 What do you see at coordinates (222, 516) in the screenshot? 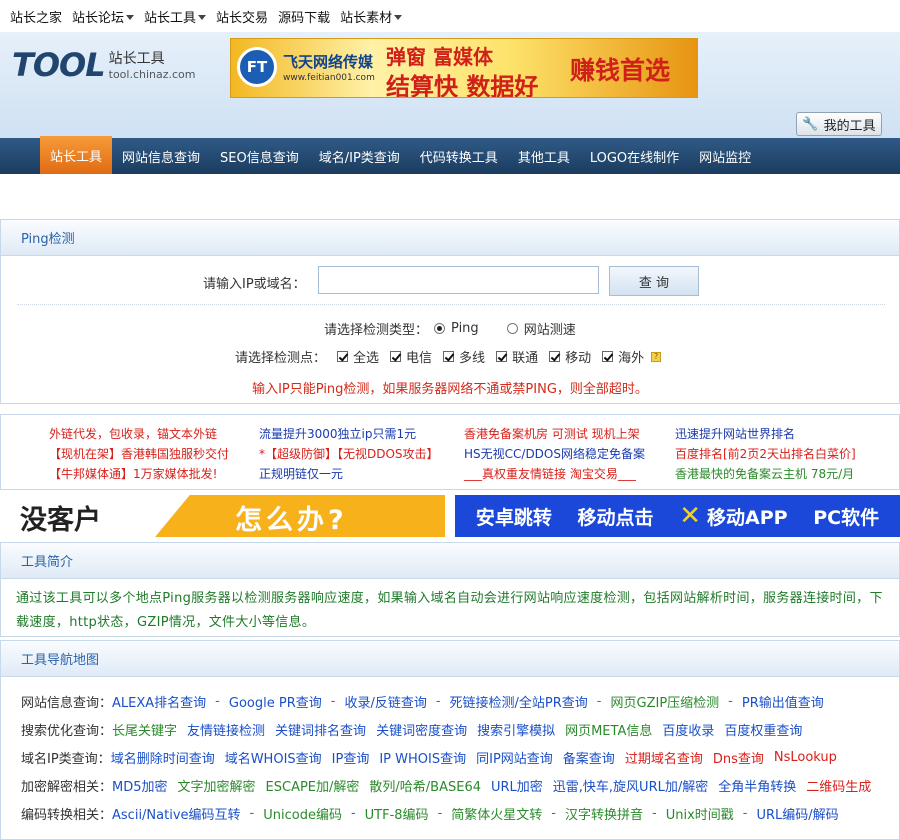
I see `ad-banner-left: 没客户 怎么办?` at bounding box center [222, 516].